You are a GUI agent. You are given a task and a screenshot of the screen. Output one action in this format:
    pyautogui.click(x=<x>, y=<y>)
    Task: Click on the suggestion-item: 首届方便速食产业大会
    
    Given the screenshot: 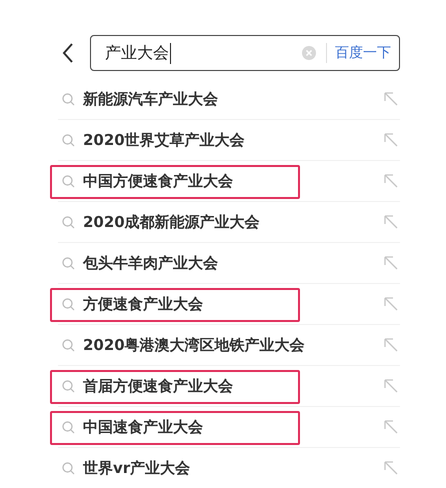 What is the action you would take?
    pyautogui.click(x=229, y=386)
    